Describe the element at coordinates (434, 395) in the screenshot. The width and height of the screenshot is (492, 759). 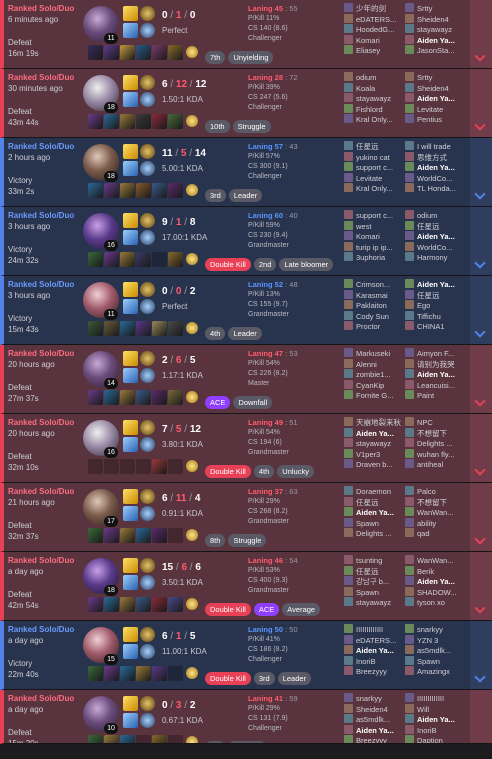
I see `player-entry: Paint` at that location.